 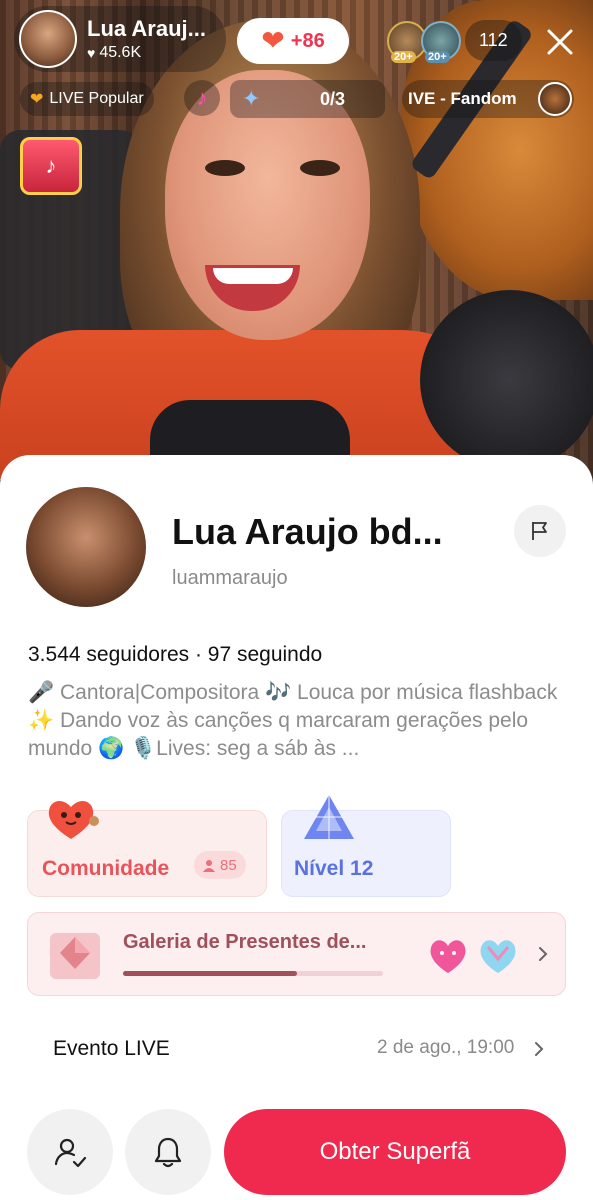 What do you see at coordinates (334, 868) in the screenshot?
I see `level-label: Nível 12` at bounding box center [334, 868].